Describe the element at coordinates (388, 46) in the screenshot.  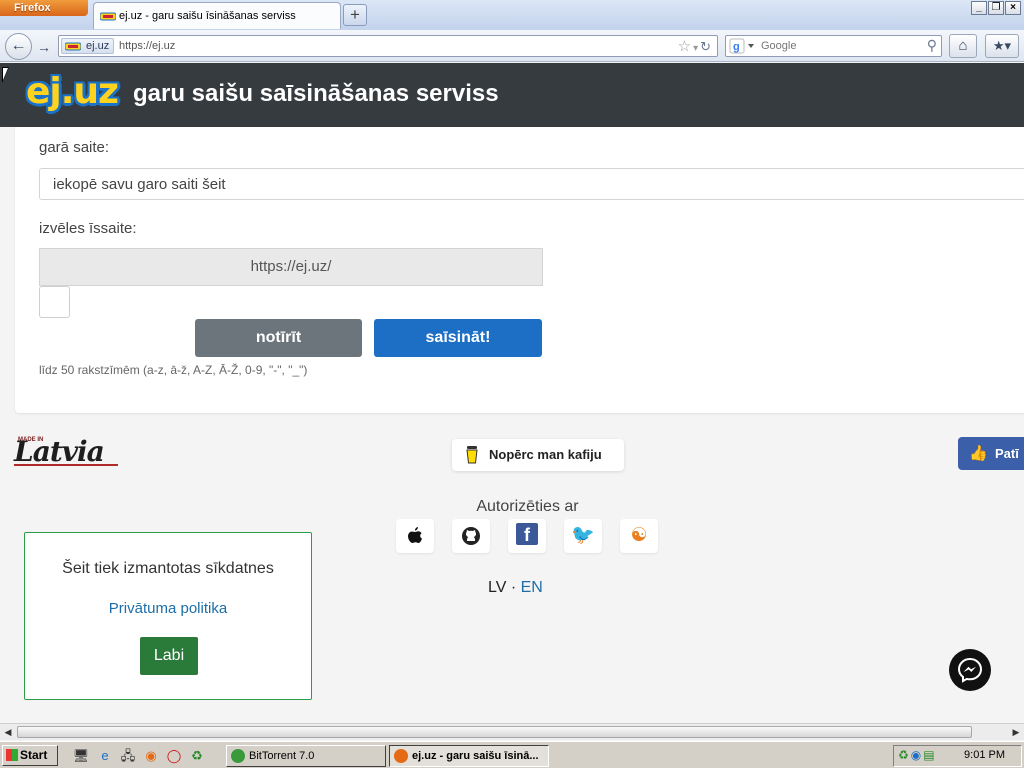
I see `url-bar: ej.uz https://ej.uz ☆▾↻` at that location.